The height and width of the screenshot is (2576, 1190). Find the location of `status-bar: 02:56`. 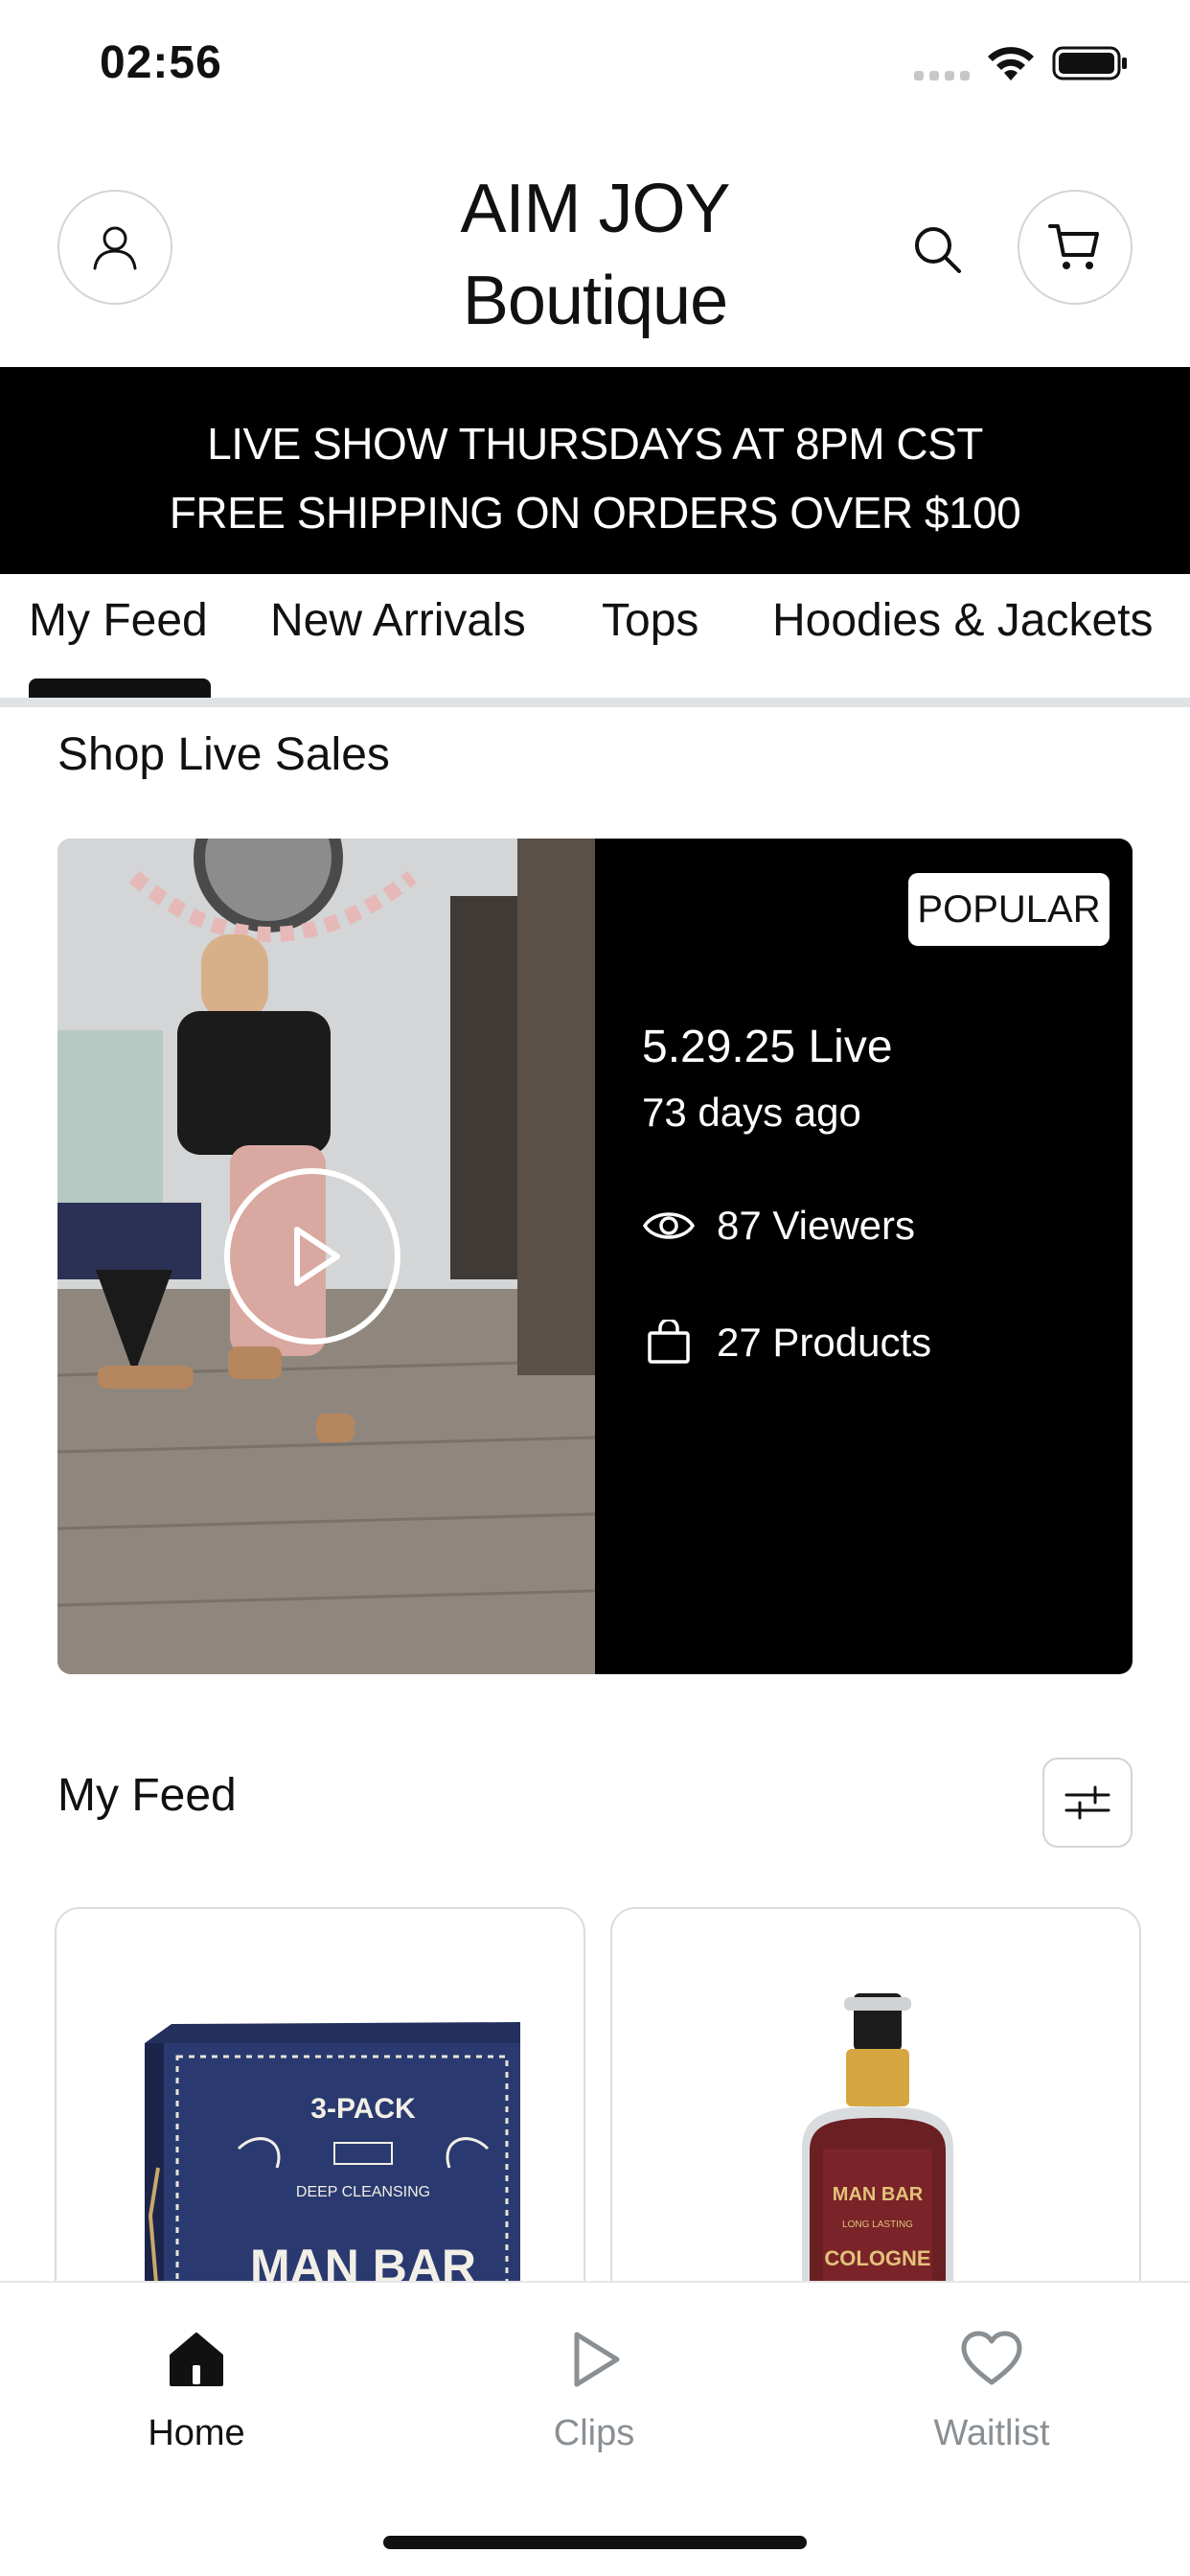

status-bar: 02:56 is located at coordinates (595, 67).